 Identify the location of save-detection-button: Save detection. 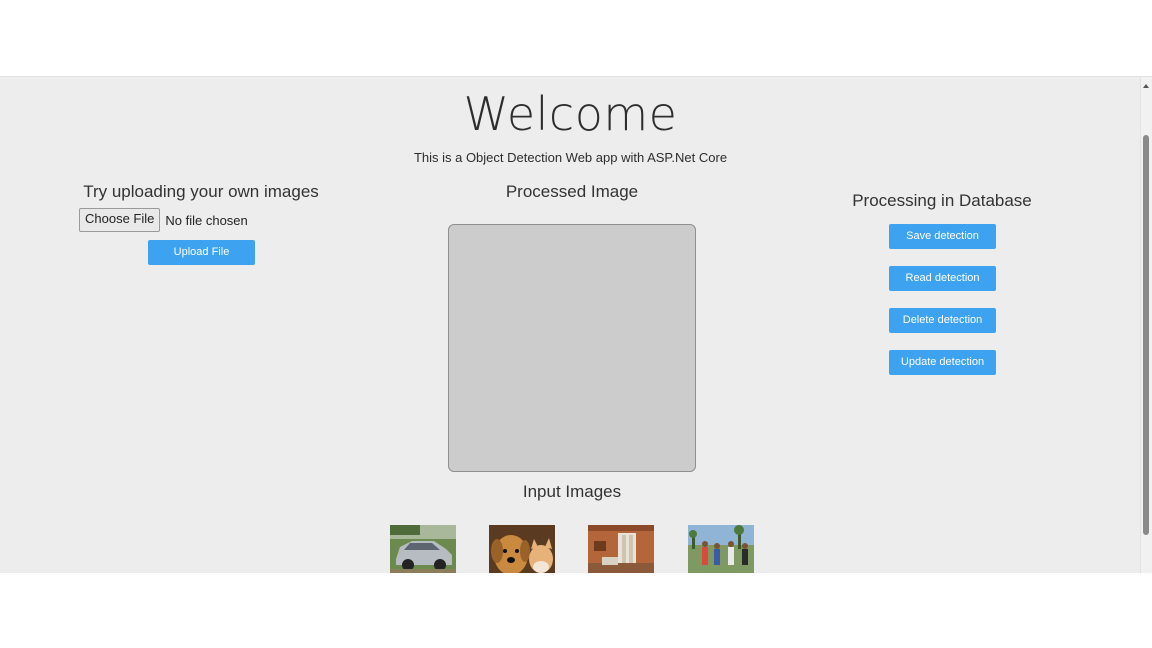
(942, 236).